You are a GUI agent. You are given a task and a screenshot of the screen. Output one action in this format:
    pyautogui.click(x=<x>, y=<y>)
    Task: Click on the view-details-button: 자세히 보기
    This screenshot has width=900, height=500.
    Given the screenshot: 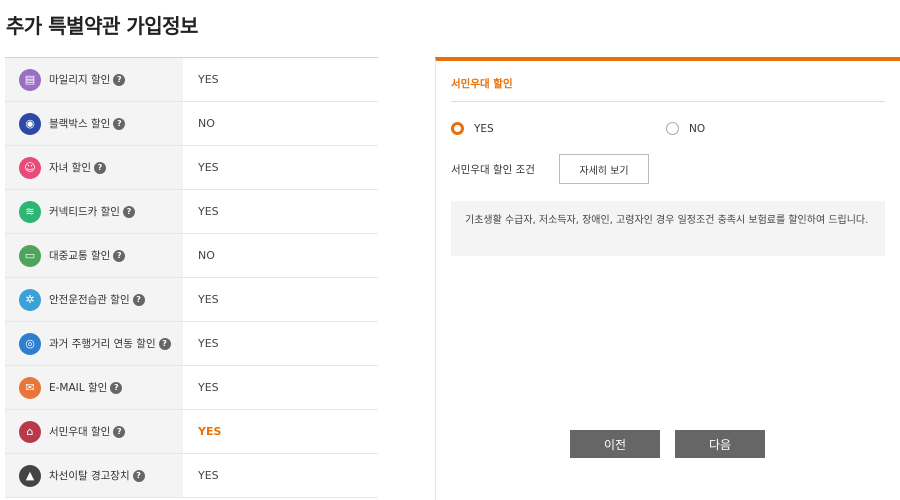 What is the action you would take?
    pyautogui.click(x=604, y=169)
    